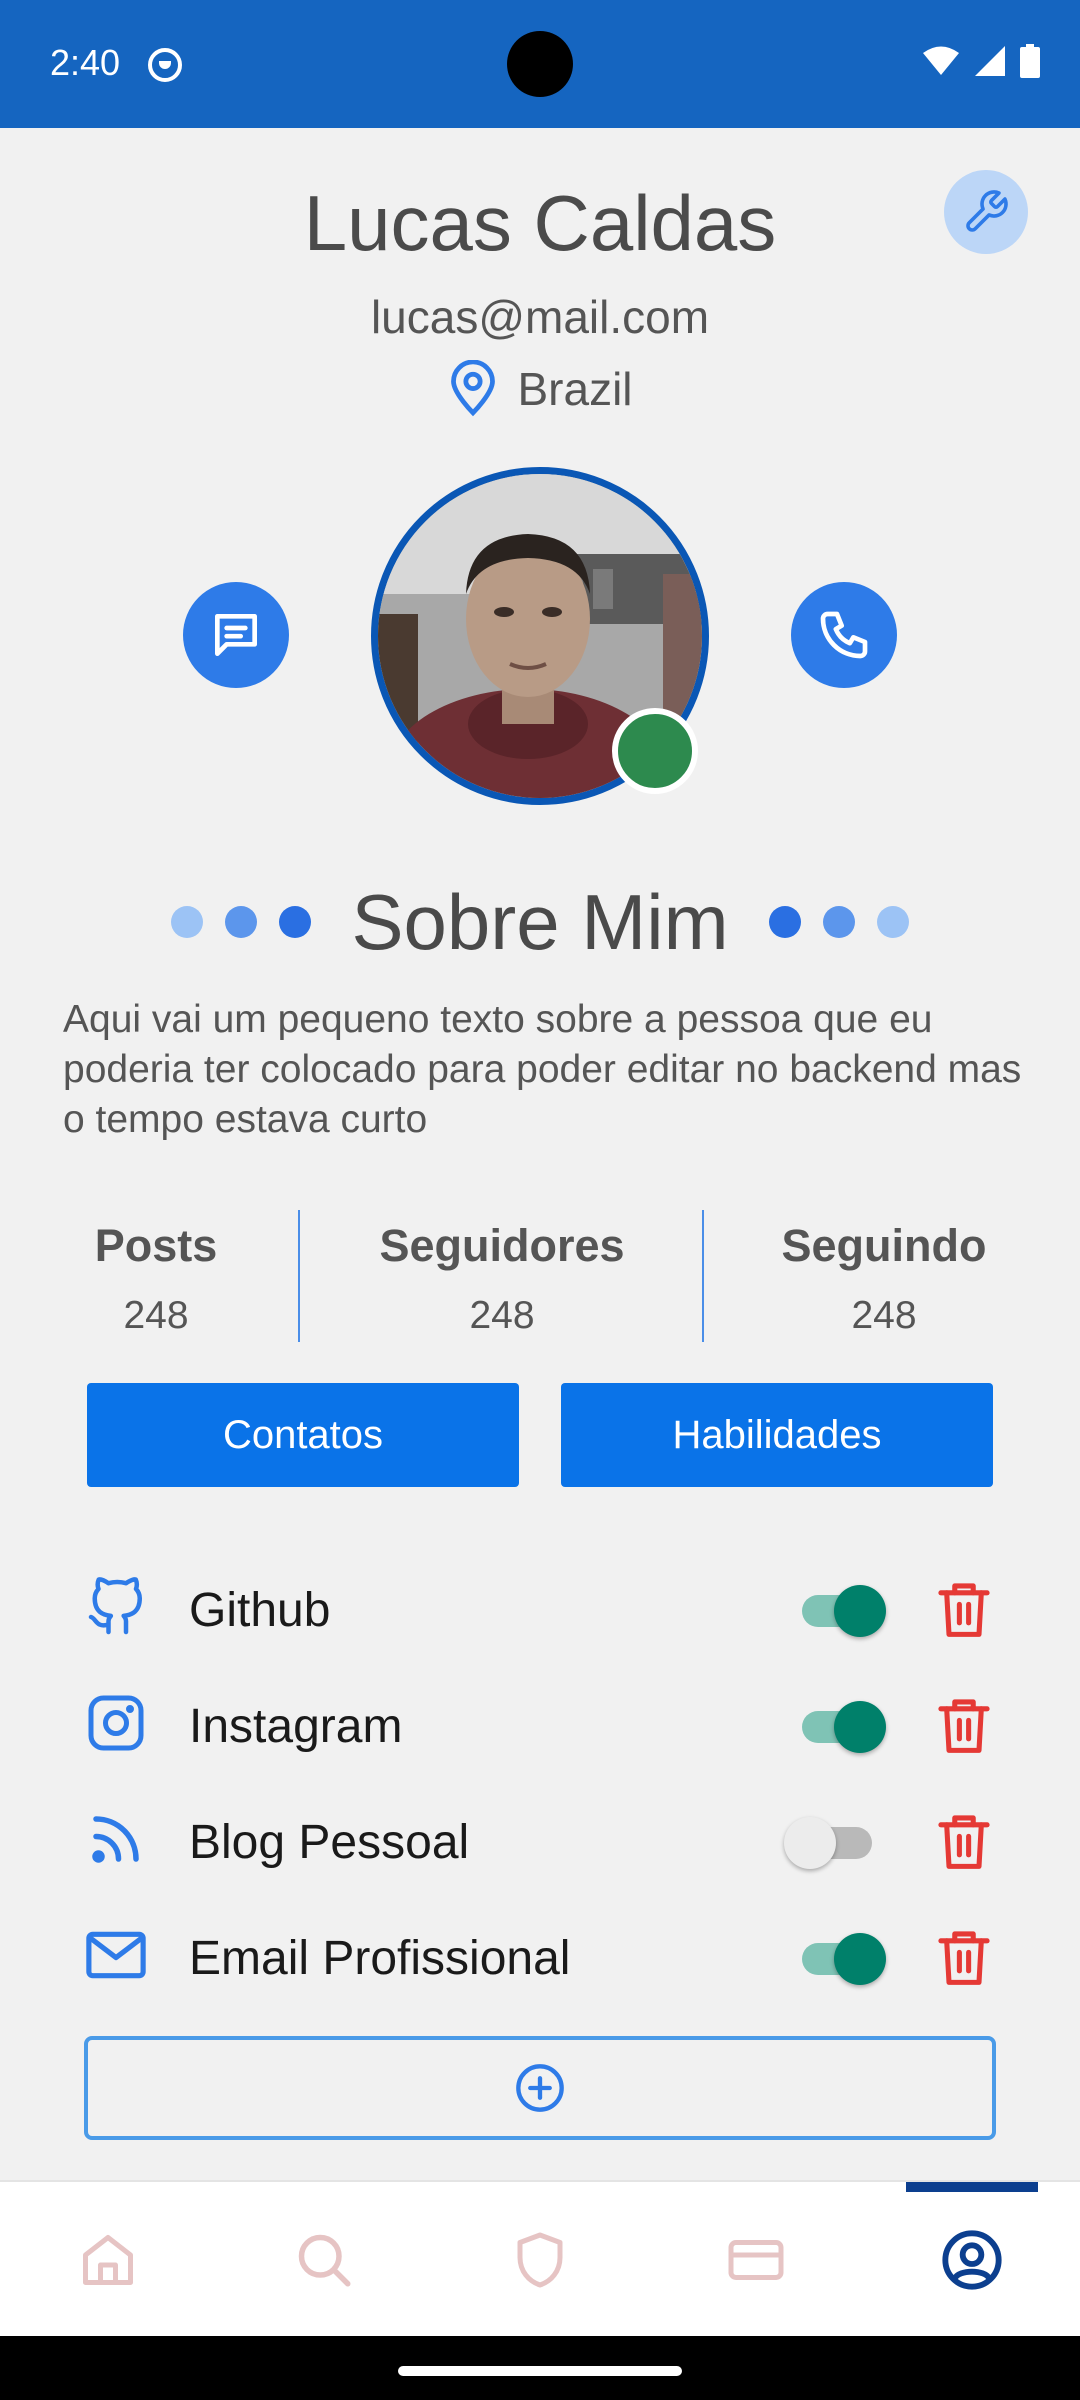 Image resolution: width=1080 pixels, height=2400 pixels. I want to click on about-header: Sobre Mim, so click(540, 922).